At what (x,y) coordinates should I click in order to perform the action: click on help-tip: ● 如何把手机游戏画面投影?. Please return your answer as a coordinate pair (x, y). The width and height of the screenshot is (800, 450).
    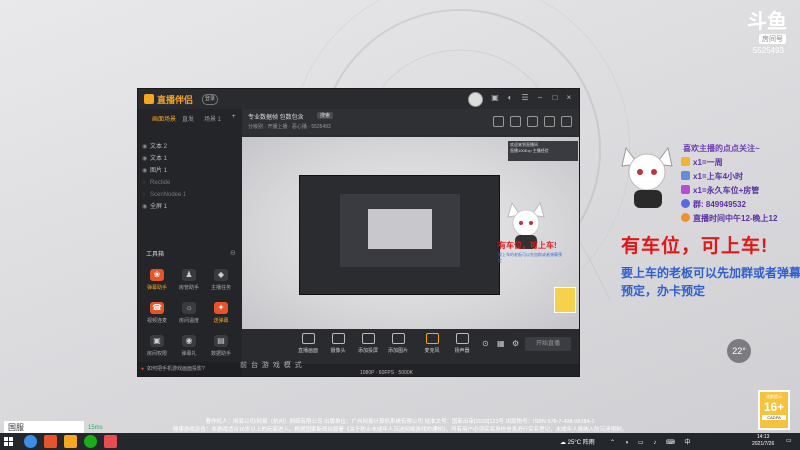
    Looking at the image, I should click on (190, 369).